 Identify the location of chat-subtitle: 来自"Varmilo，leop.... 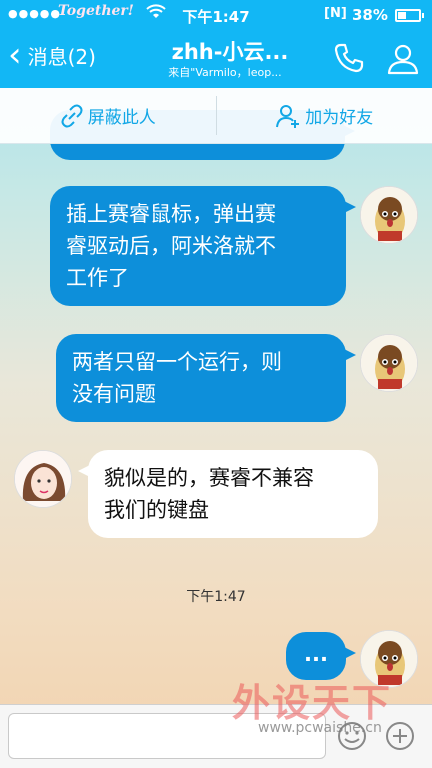
(225, 72).